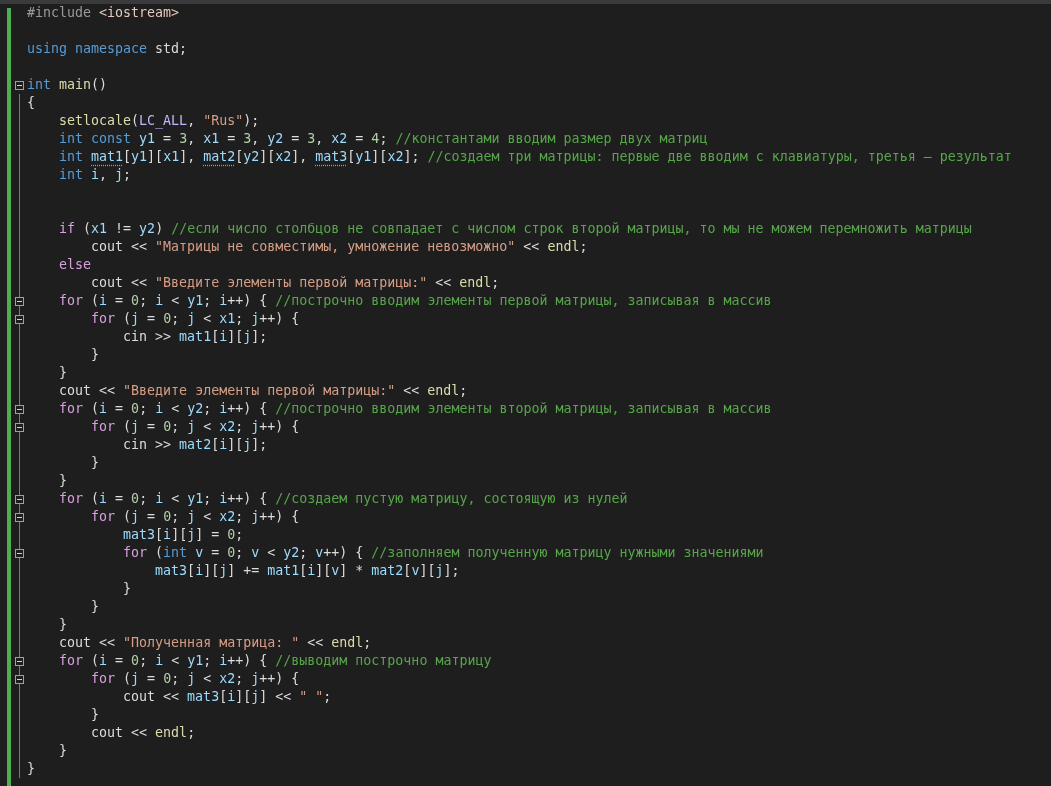 The width and height of the screenshot is (1051, 786). Describe the element at coordinates (95, 175) in the screenshot. I see `code-line: int i, j;` at that location.